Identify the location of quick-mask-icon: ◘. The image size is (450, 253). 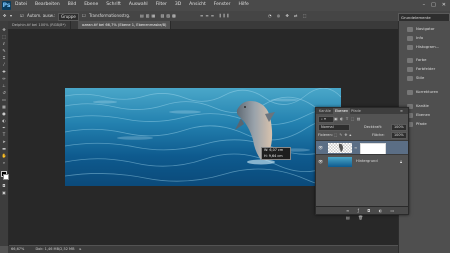
(4, 185).